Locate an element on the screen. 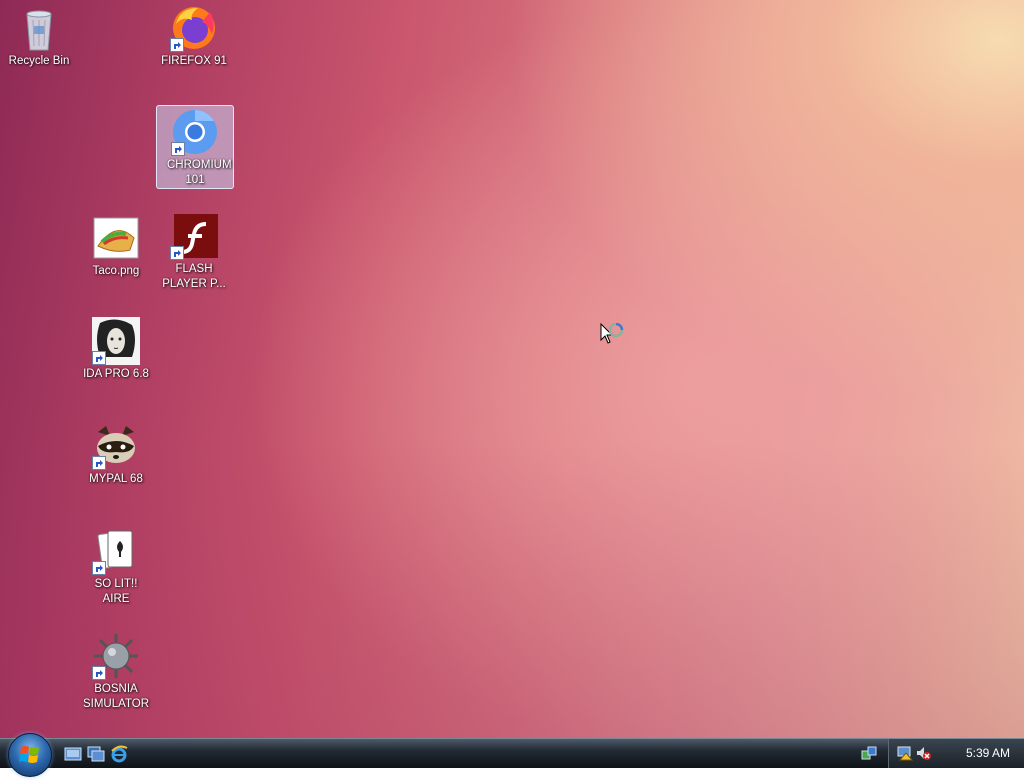  taskbar-clock: 5:39 AM is located at coordinates (988, 753).